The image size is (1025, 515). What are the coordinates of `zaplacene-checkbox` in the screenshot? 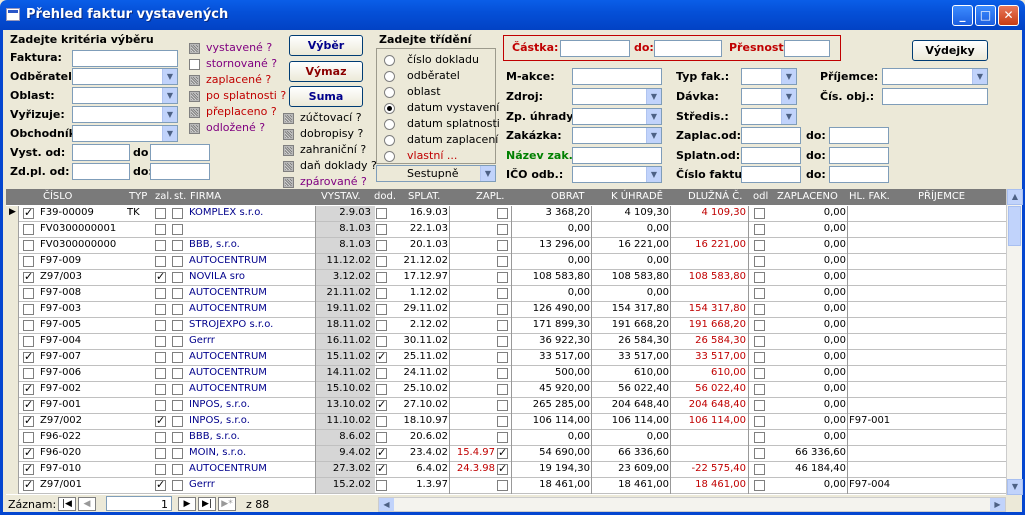 It's located at (194, 80).